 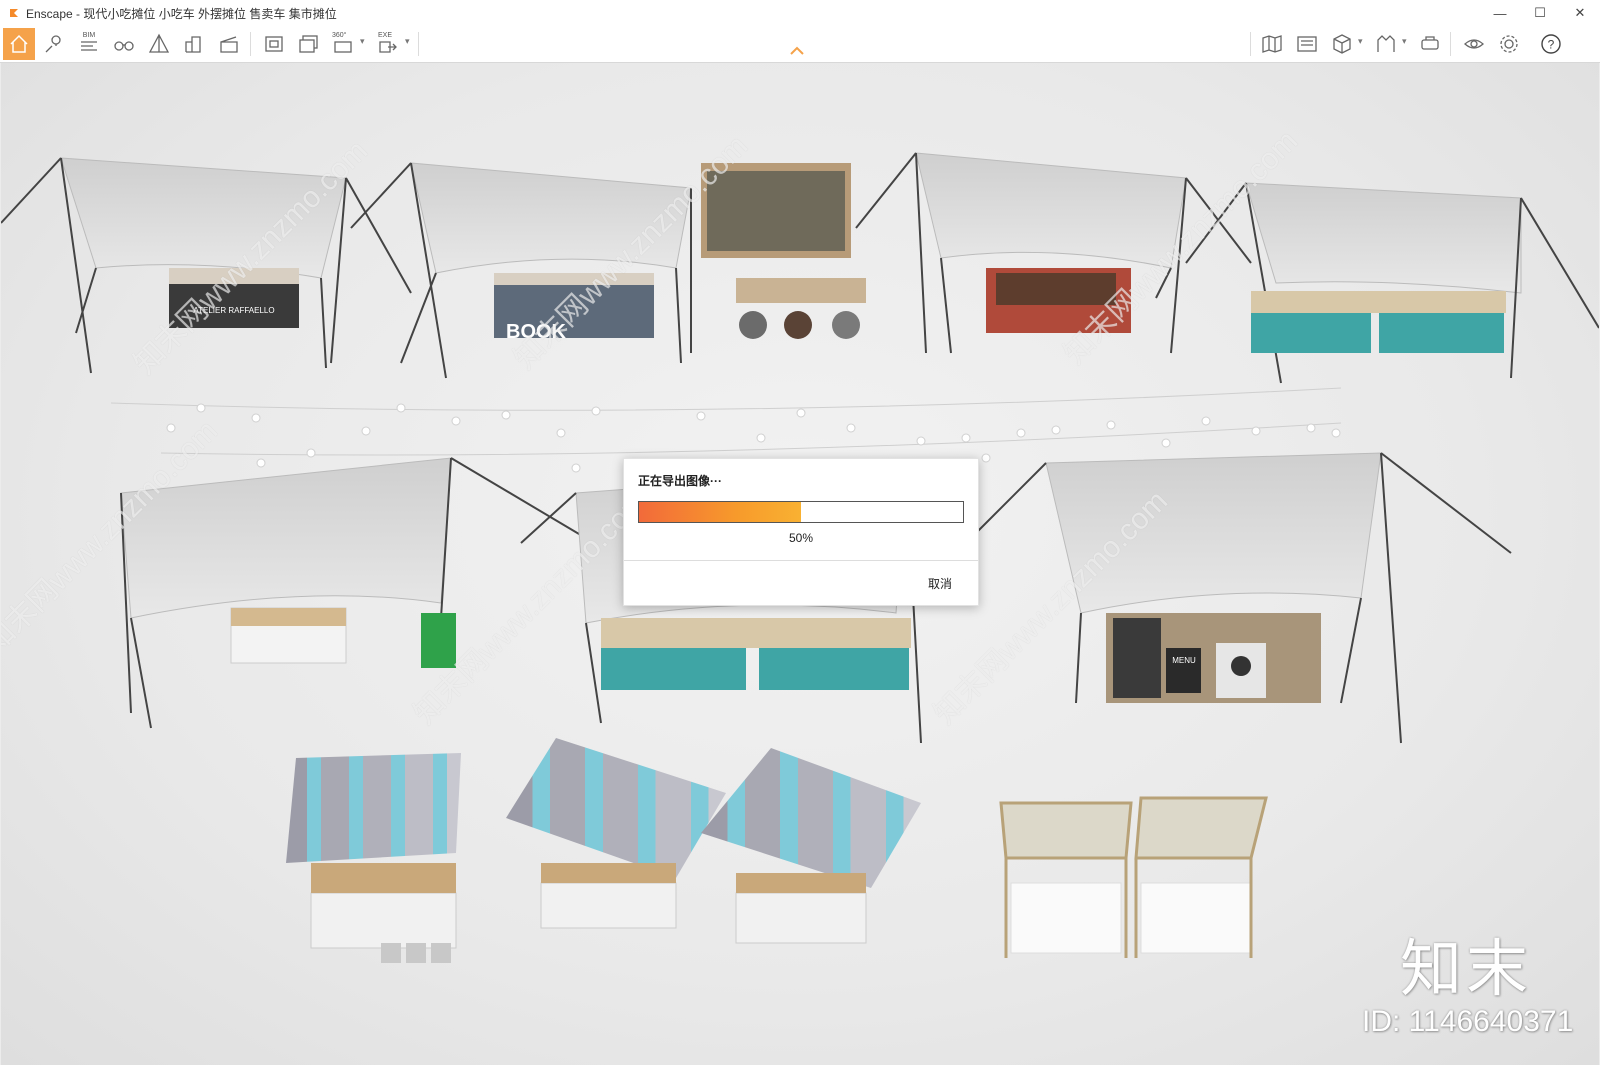 I want to click on progress-fill, so click(x=720, y=512).